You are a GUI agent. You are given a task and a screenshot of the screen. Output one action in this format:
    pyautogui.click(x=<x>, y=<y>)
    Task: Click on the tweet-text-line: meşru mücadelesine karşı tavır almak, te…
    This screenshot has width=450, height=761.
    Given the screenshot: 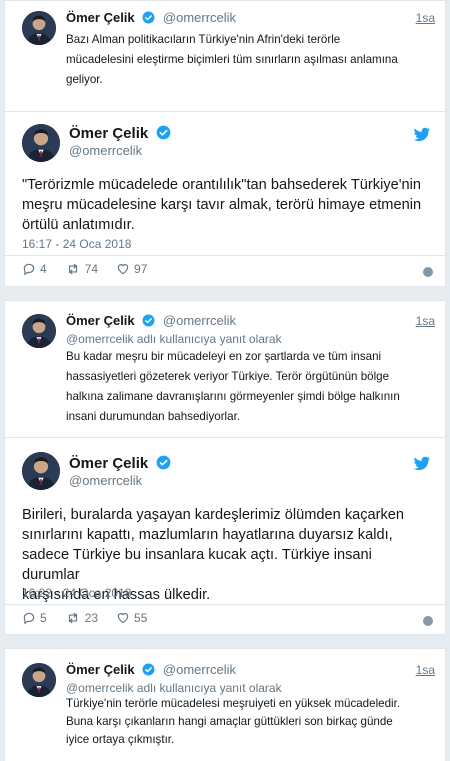 What is the action you would take?
    pyautogui.click(x=222, y=205)
    